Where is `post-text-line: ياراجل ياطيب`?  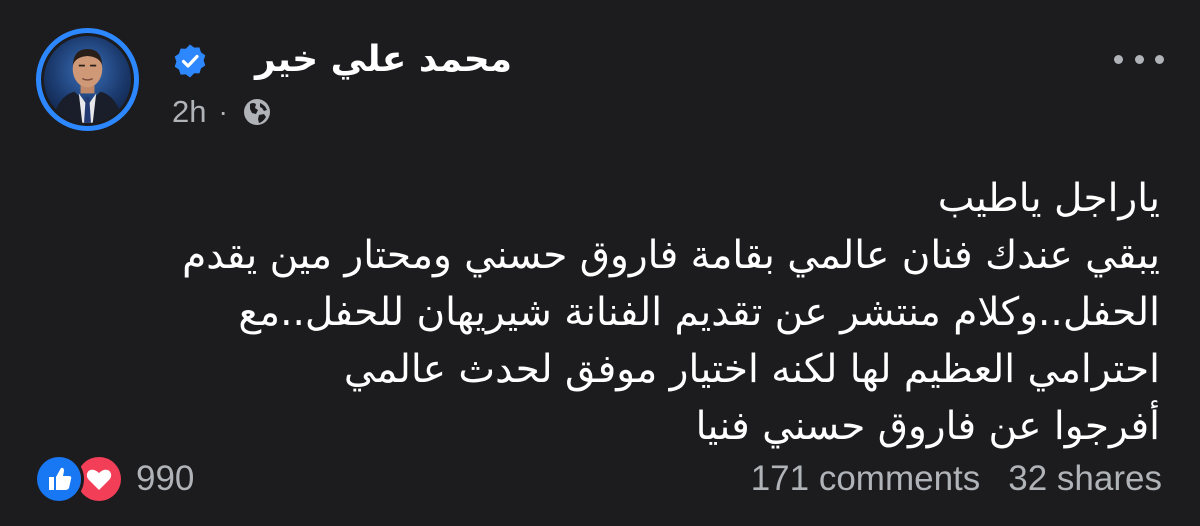 post-text-line: ياراجل ياطيب is located at coordinates (1048, 198).